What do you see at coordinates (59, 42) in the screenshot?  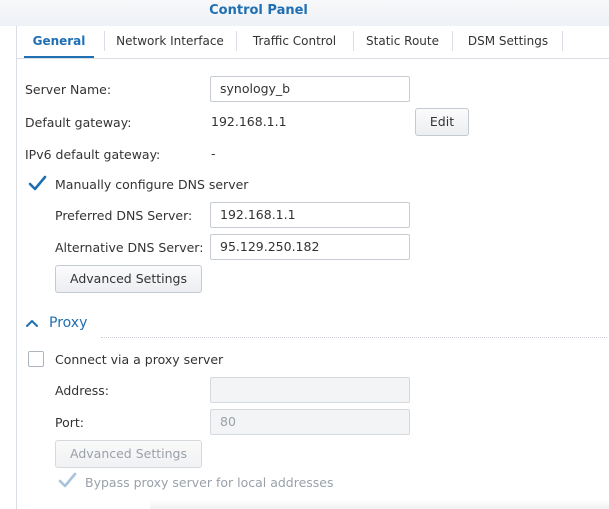 I see `tab-general: General` at bounding box center [59, 42].